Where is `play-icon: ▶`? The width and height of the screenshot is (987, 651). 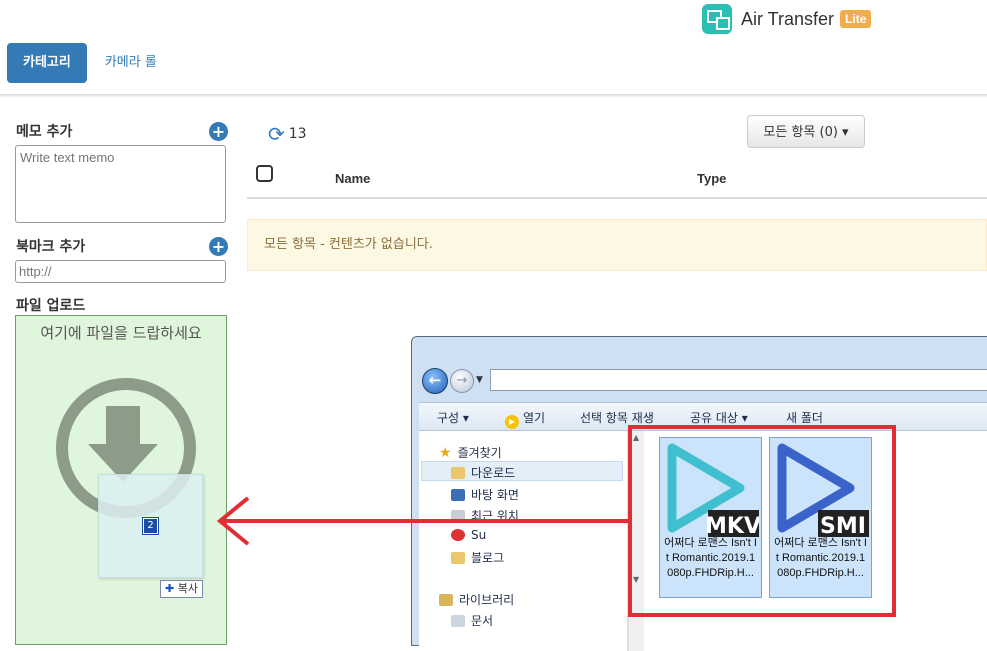 play-icon: ▶ is located at coordinates (512, 422).